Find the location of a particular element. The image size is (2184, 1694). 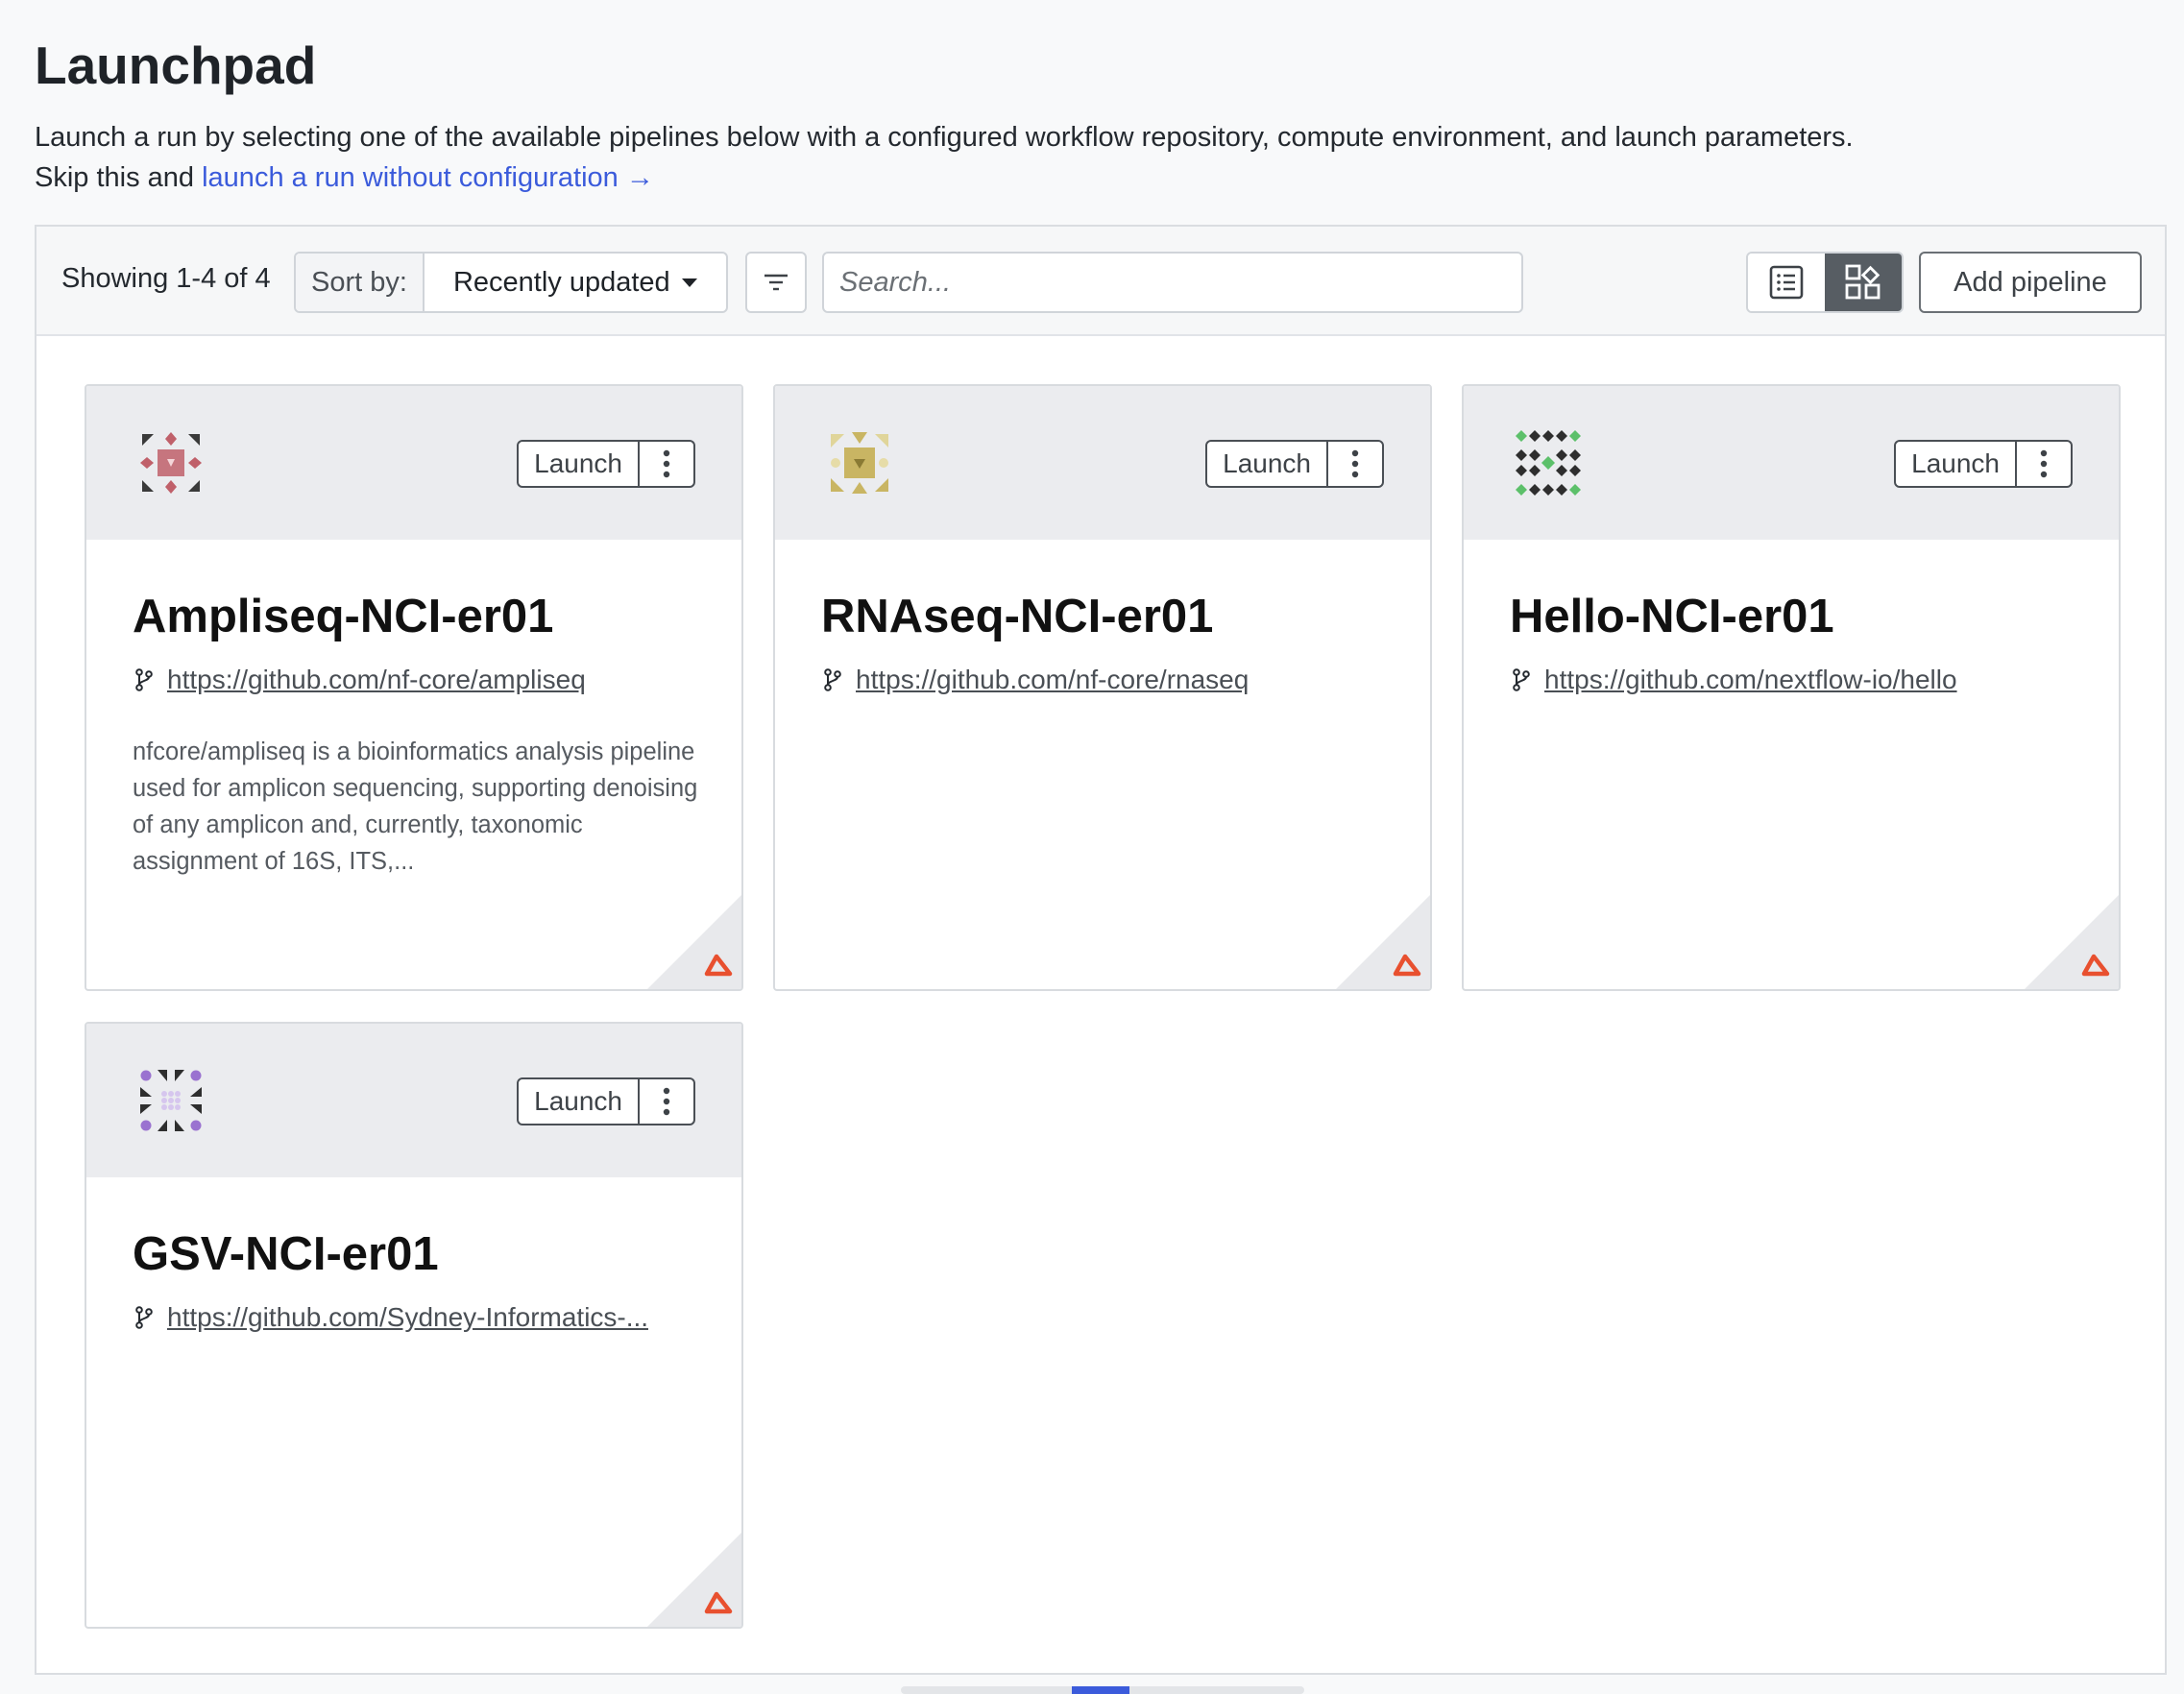

repo-link: https://github.com/nextflow-io/hello is located at coordinates (1750, 680).